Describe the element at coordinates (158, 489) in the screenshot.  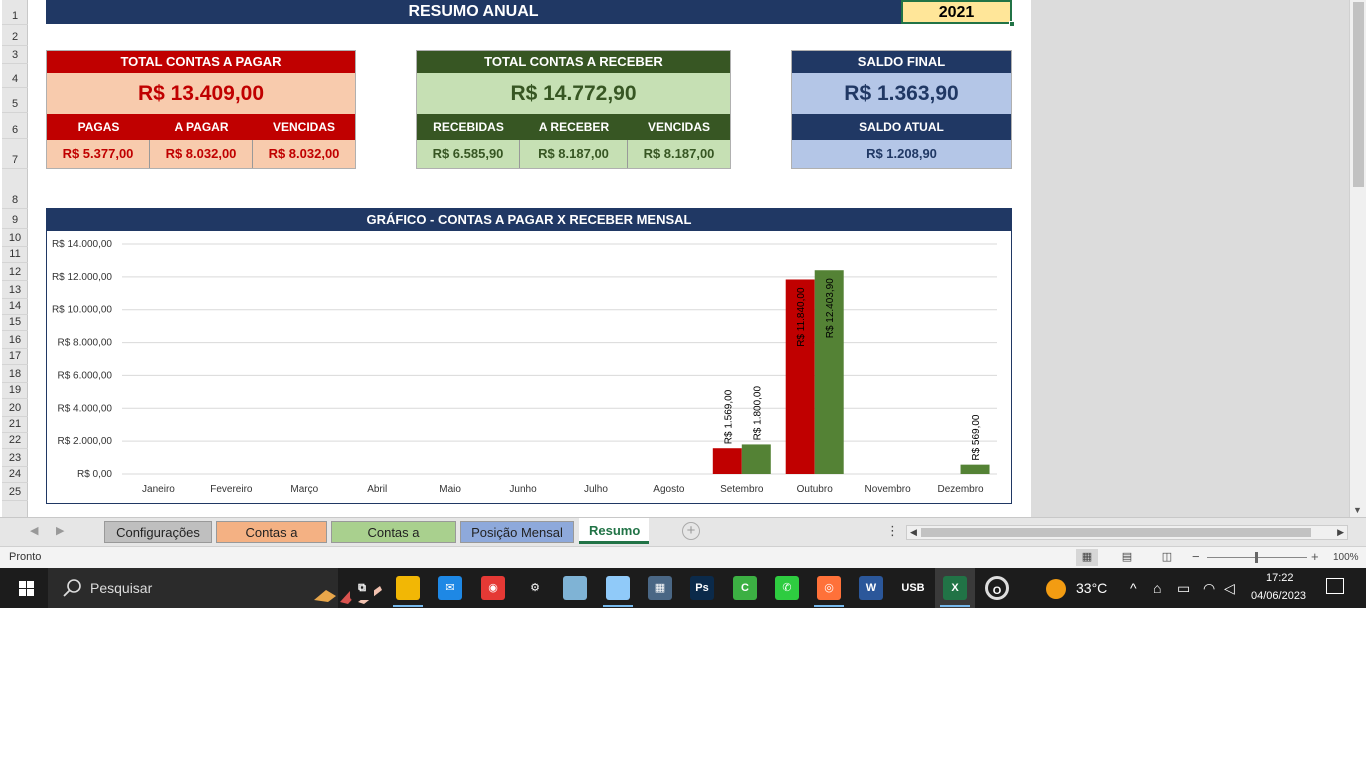
I see `x-tick-label: Janeiro` at that location.